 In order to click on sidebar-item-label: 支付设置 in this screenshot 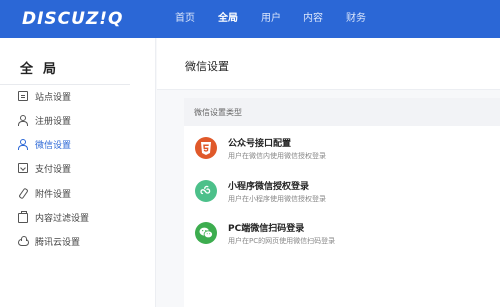, I will do `click(53, 169)`.